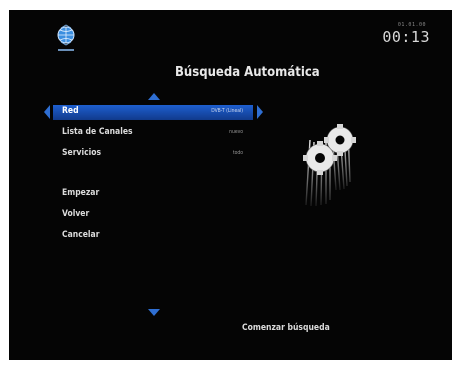 This screenshot has width=460, height=370. Describe the element at coordinates (70, 111) in the screenshot. I see `menu-row-label: Red` at that location.